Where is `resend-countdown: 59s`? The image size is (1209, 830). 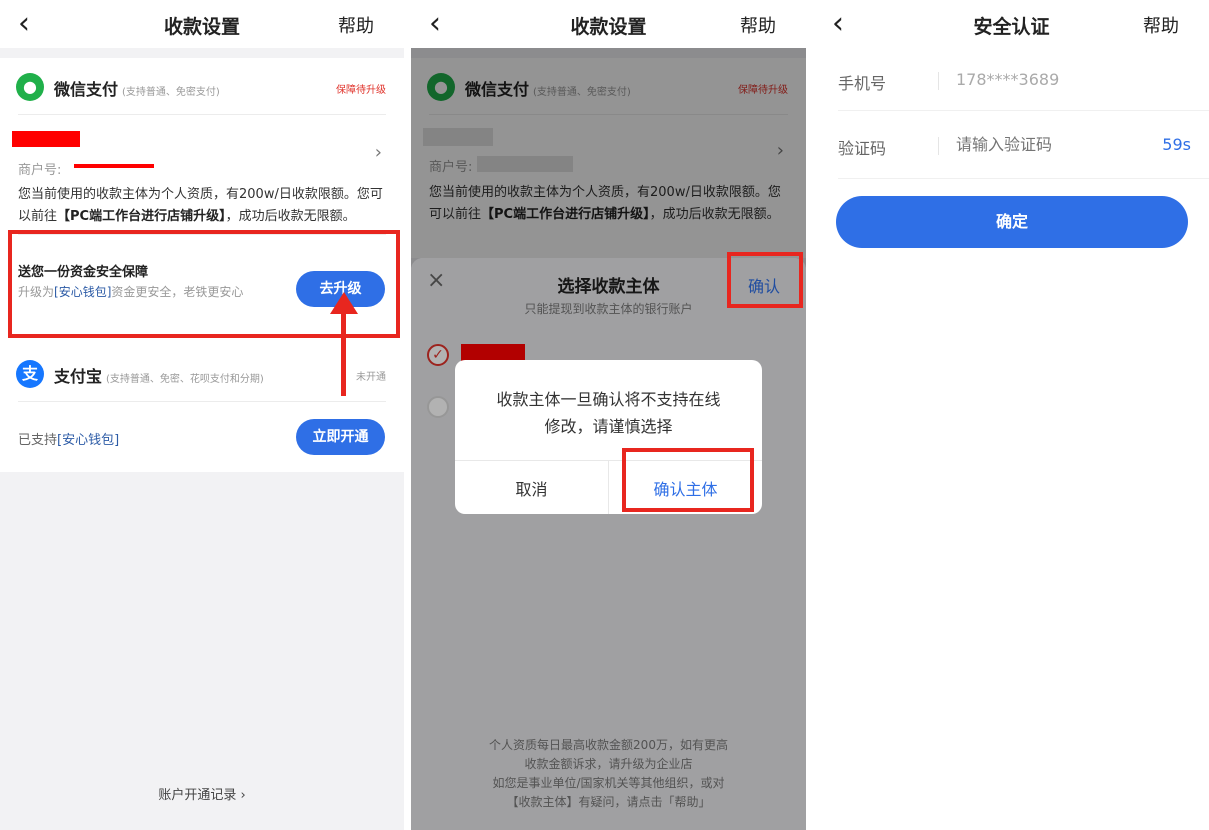
resend-countdown: 59s is located at coordinates (1176, 144).